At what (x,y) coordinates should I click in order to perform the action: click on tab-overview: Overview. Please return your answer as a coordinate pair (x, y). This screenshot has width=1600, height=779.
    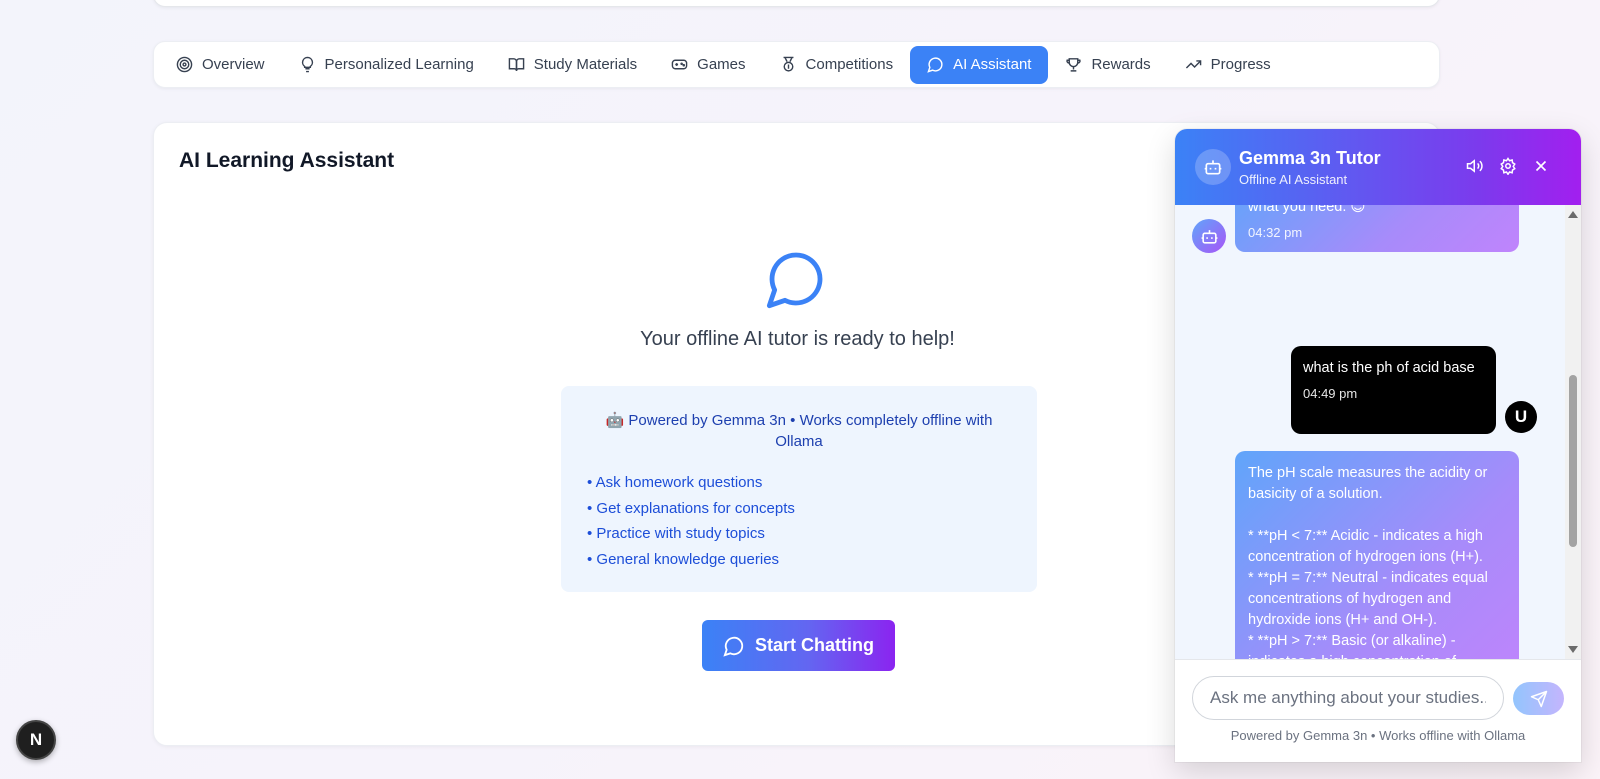
    Looking at the image, I should click on (220, 65).